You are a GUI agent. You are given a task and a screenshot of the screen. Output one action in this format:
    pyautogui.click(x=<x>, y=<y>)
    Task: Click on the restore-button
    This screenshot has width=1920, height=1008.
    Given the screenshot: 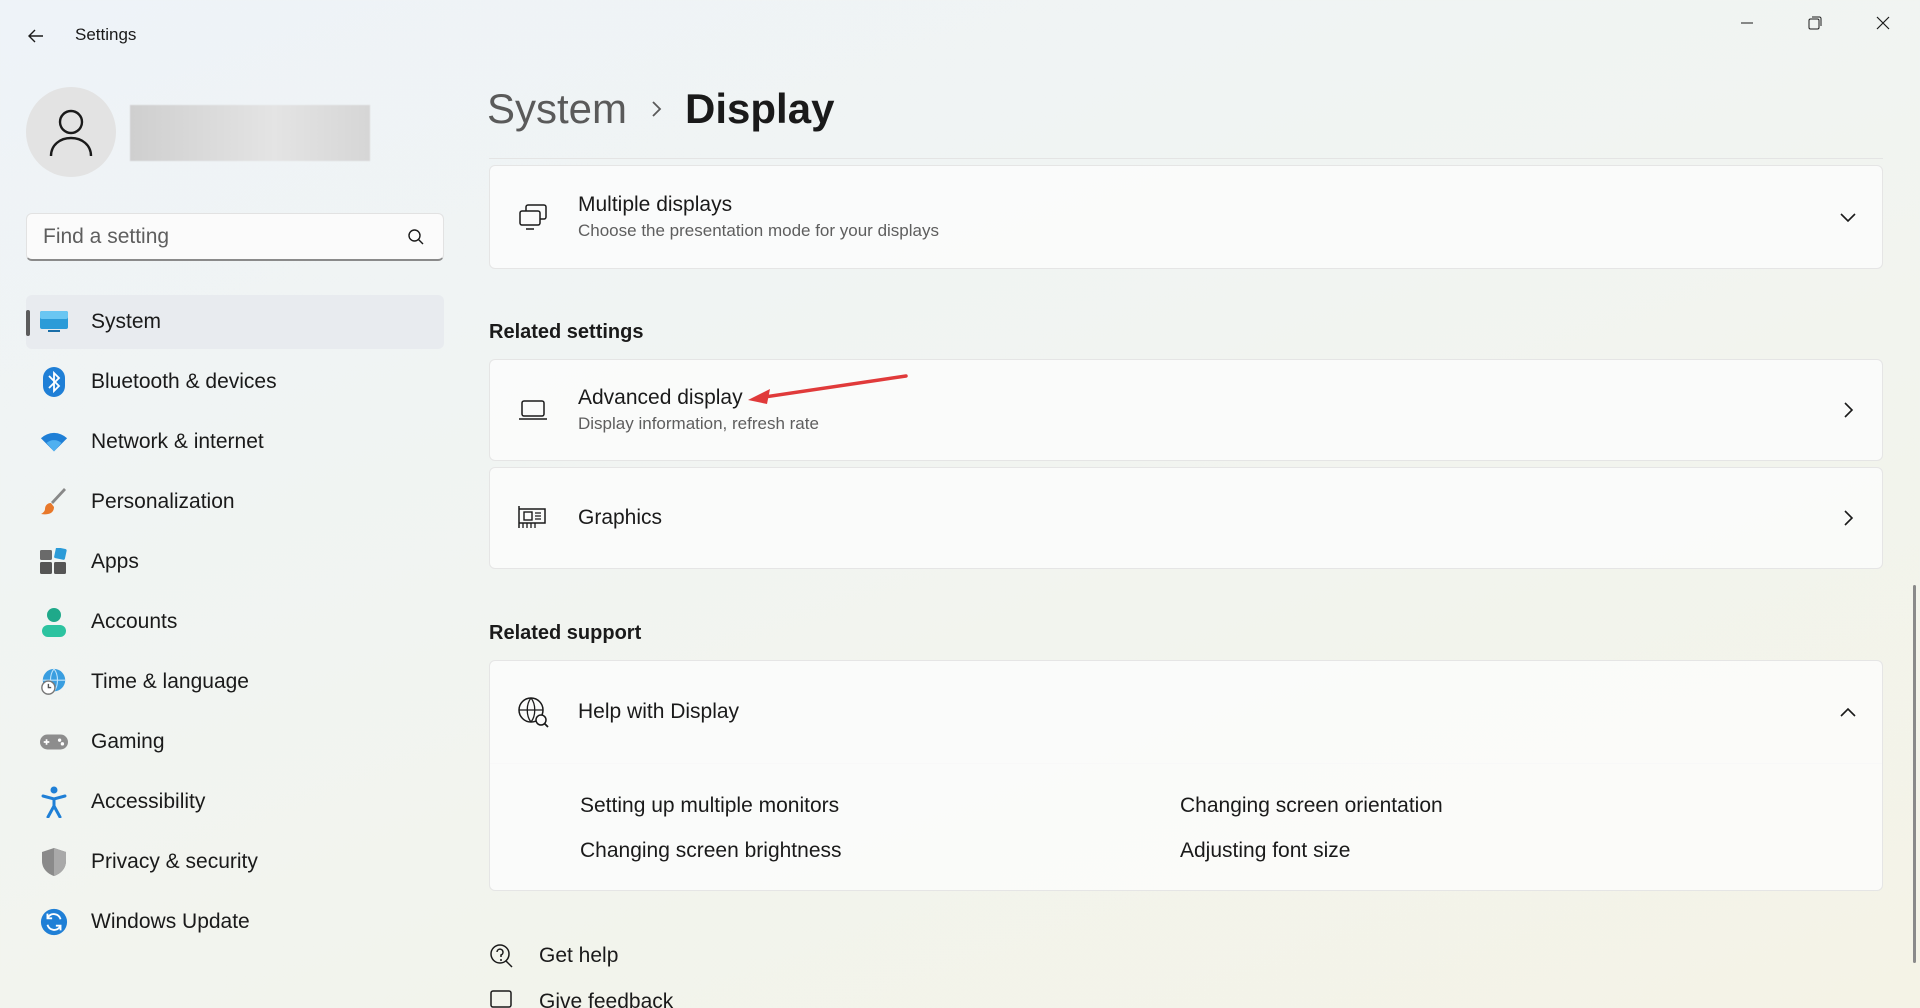 What is the action you would take?
    pyautogui.click(x=1815, y=23)
    